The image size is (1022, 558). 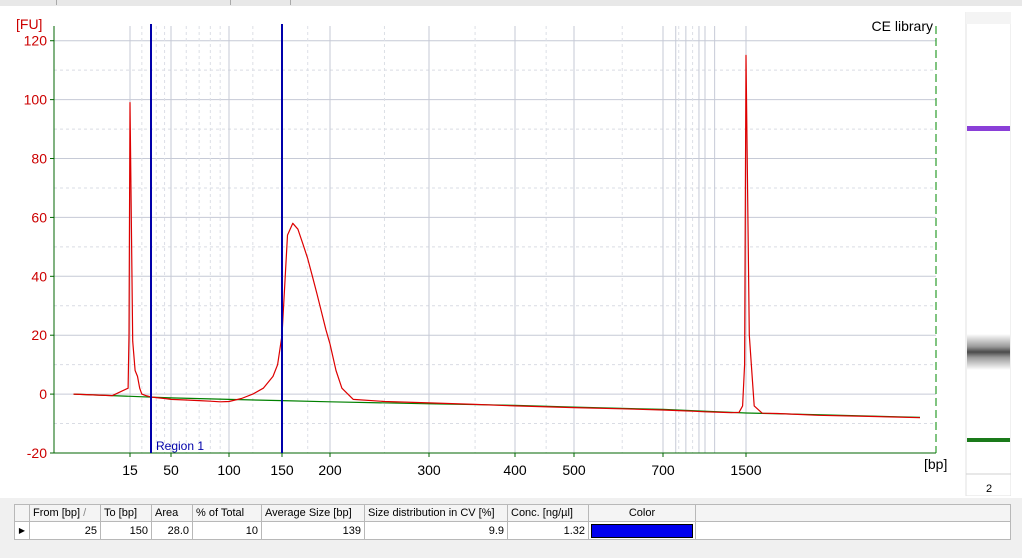 I want to click on gel-band-library, so click(x=988, y=352).